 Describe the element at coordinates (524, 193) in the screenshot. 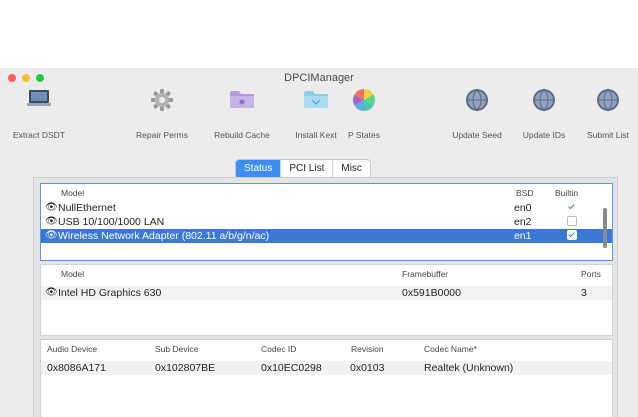

I see `column-header-bsd: BSD` at that location.